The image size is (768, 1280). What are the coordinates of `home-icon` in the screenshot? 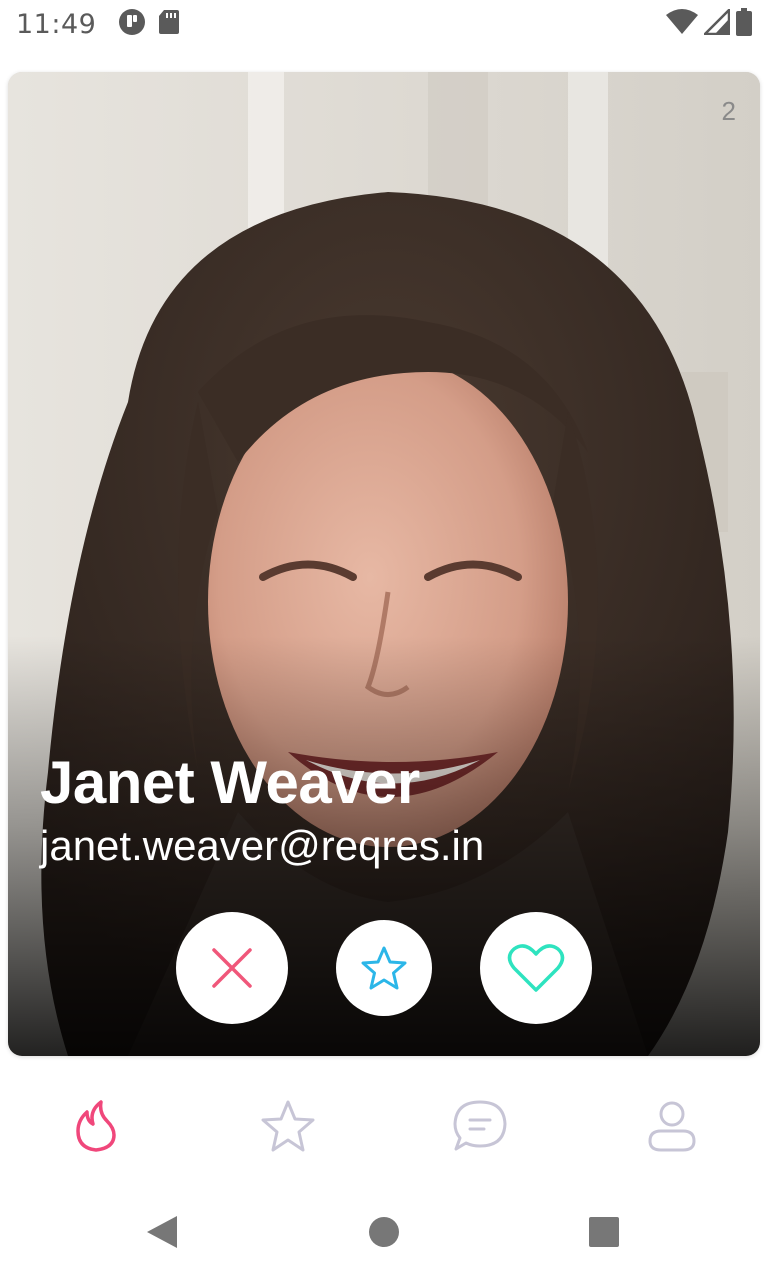 It's located at (384, 1232).